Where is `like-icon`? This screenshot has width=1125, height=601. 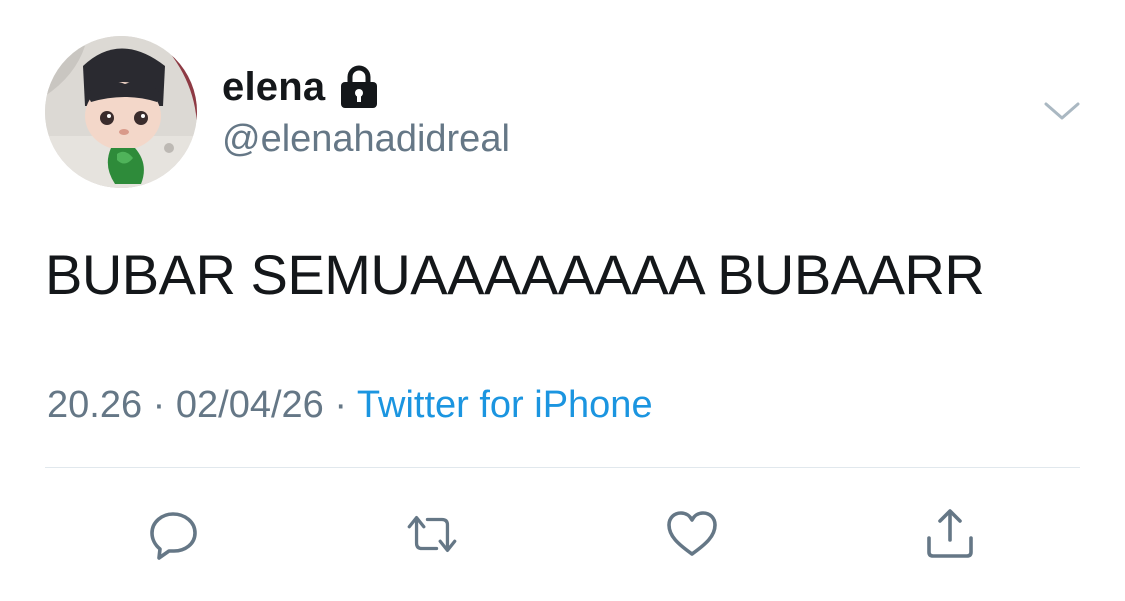 like-icon is located at coordinates (692, 533).